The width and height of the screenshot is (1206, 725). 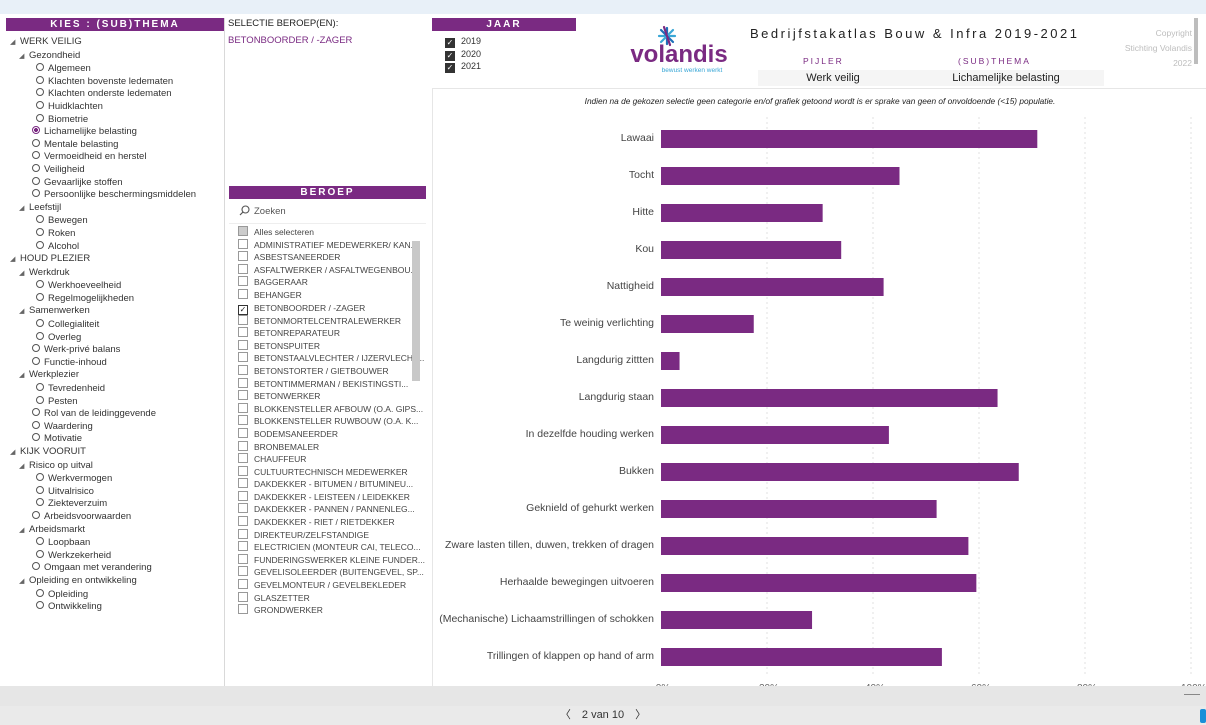 What do you see at coordinates (115, 414) in the screenshot?
I see `tree-item: Rol van de leidinggevende` at bounding box center [115, 414].